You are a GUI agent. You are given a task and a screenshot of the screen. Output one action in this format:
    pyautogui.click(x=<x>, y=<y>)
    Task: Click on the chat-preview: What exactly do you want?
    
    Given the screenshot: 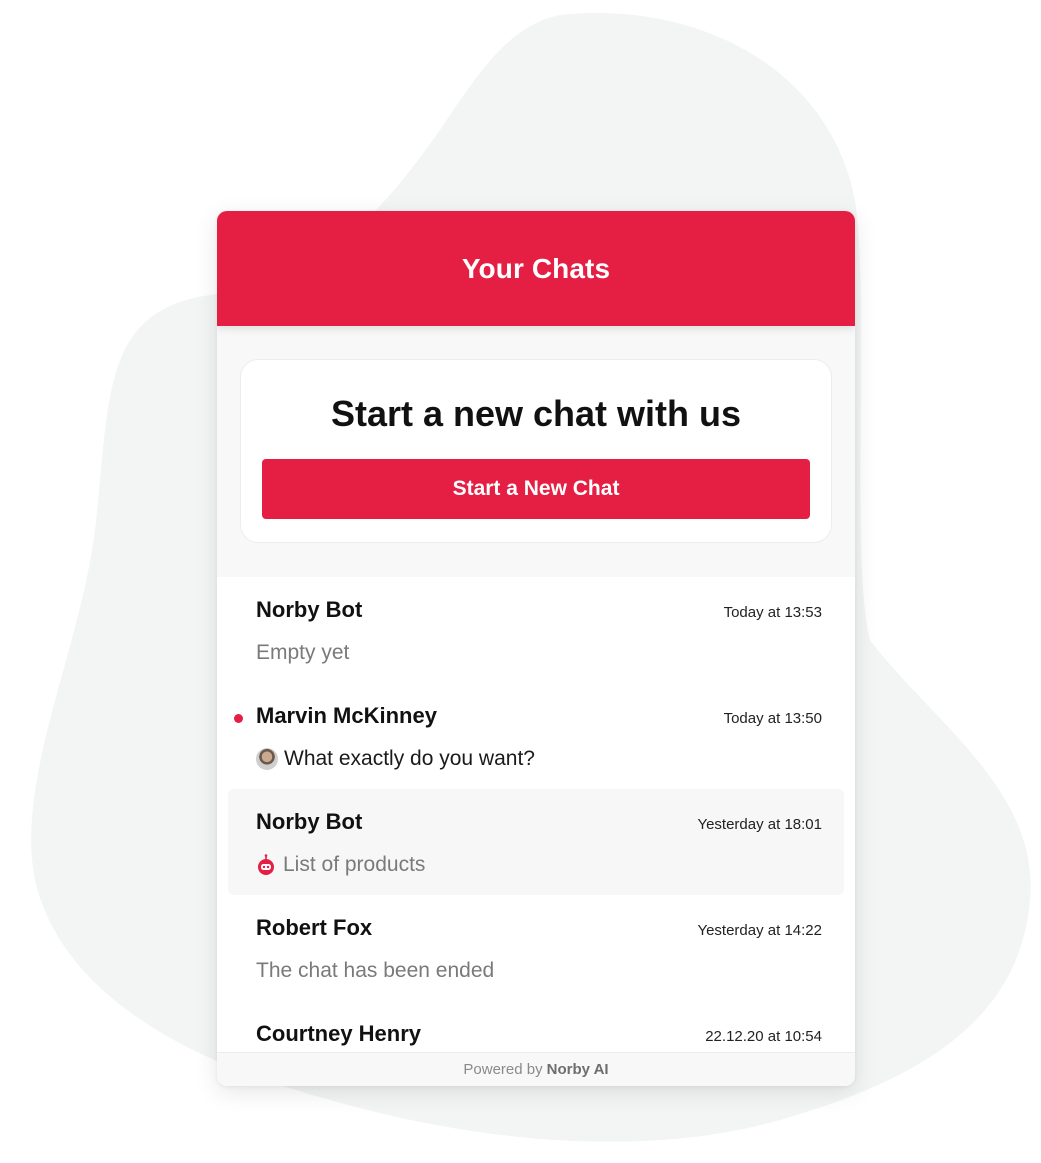 What is the action you would take?
    pyautogui.click(x=409, y=758)
    